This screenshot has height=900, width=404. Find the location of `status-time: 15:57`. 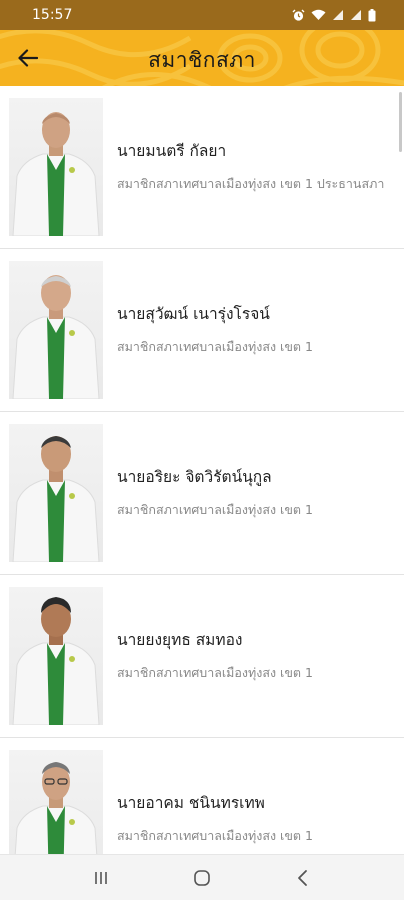

status-time: 15:57 is located at coordinates (52, 15).